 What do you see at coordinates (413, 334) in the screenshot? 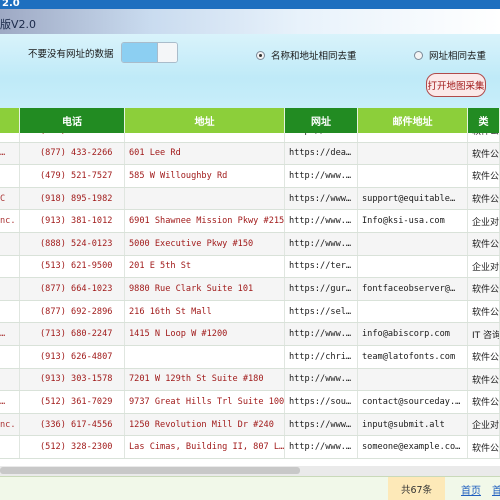
I see `email-cell: info@abiscorp.com` at bounding box center [413, 334].